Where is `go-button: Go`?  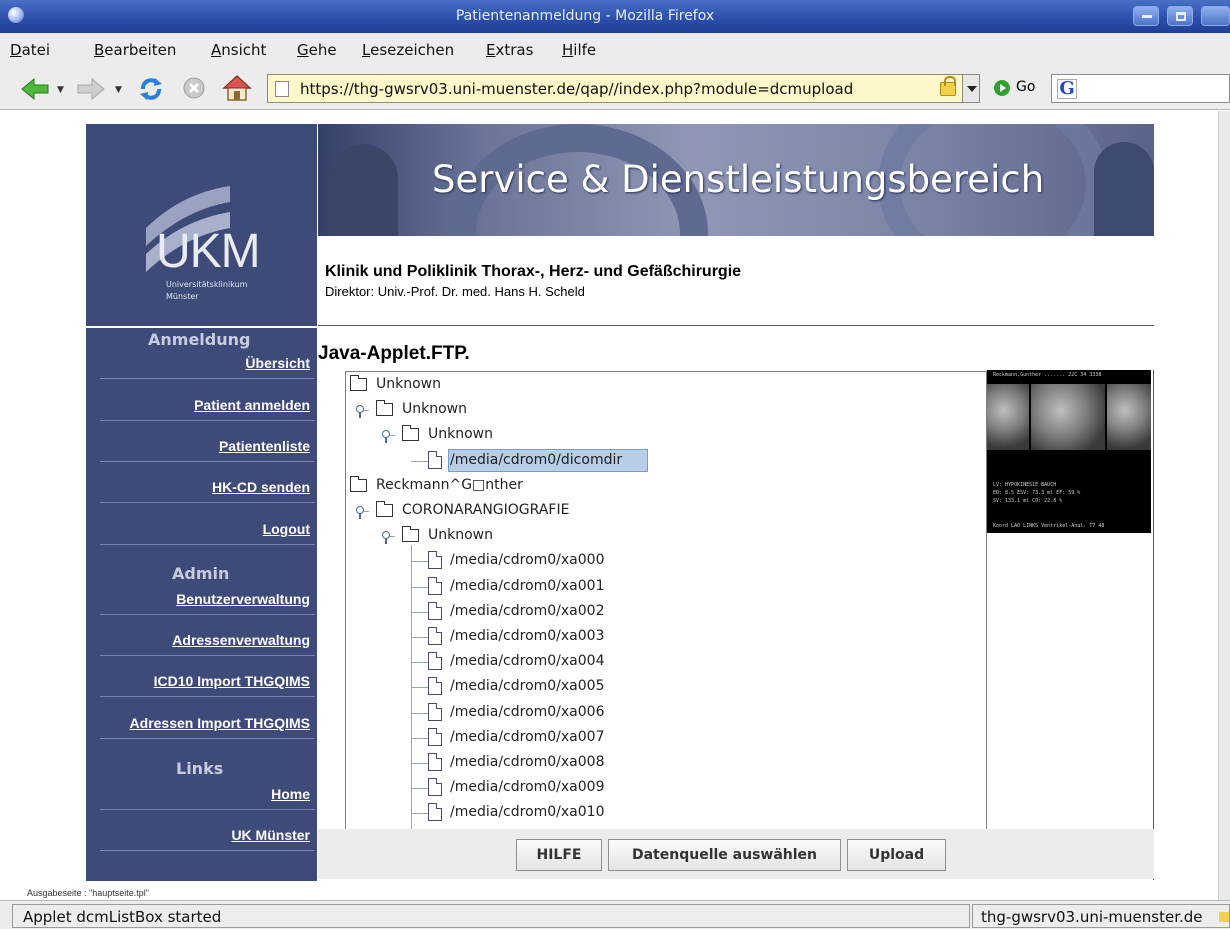 go-button: Go is located at coordinates (1019, 89).